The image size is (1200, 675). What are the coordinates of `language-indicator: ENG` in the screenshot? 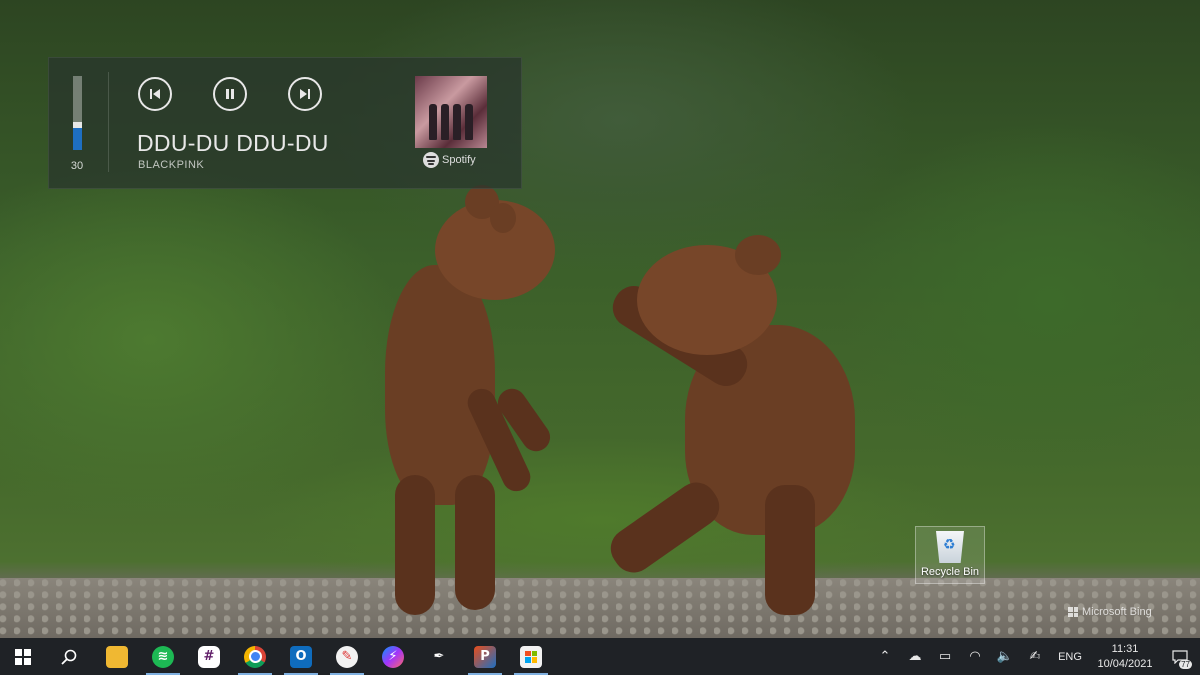 It's located at (1070, 657).